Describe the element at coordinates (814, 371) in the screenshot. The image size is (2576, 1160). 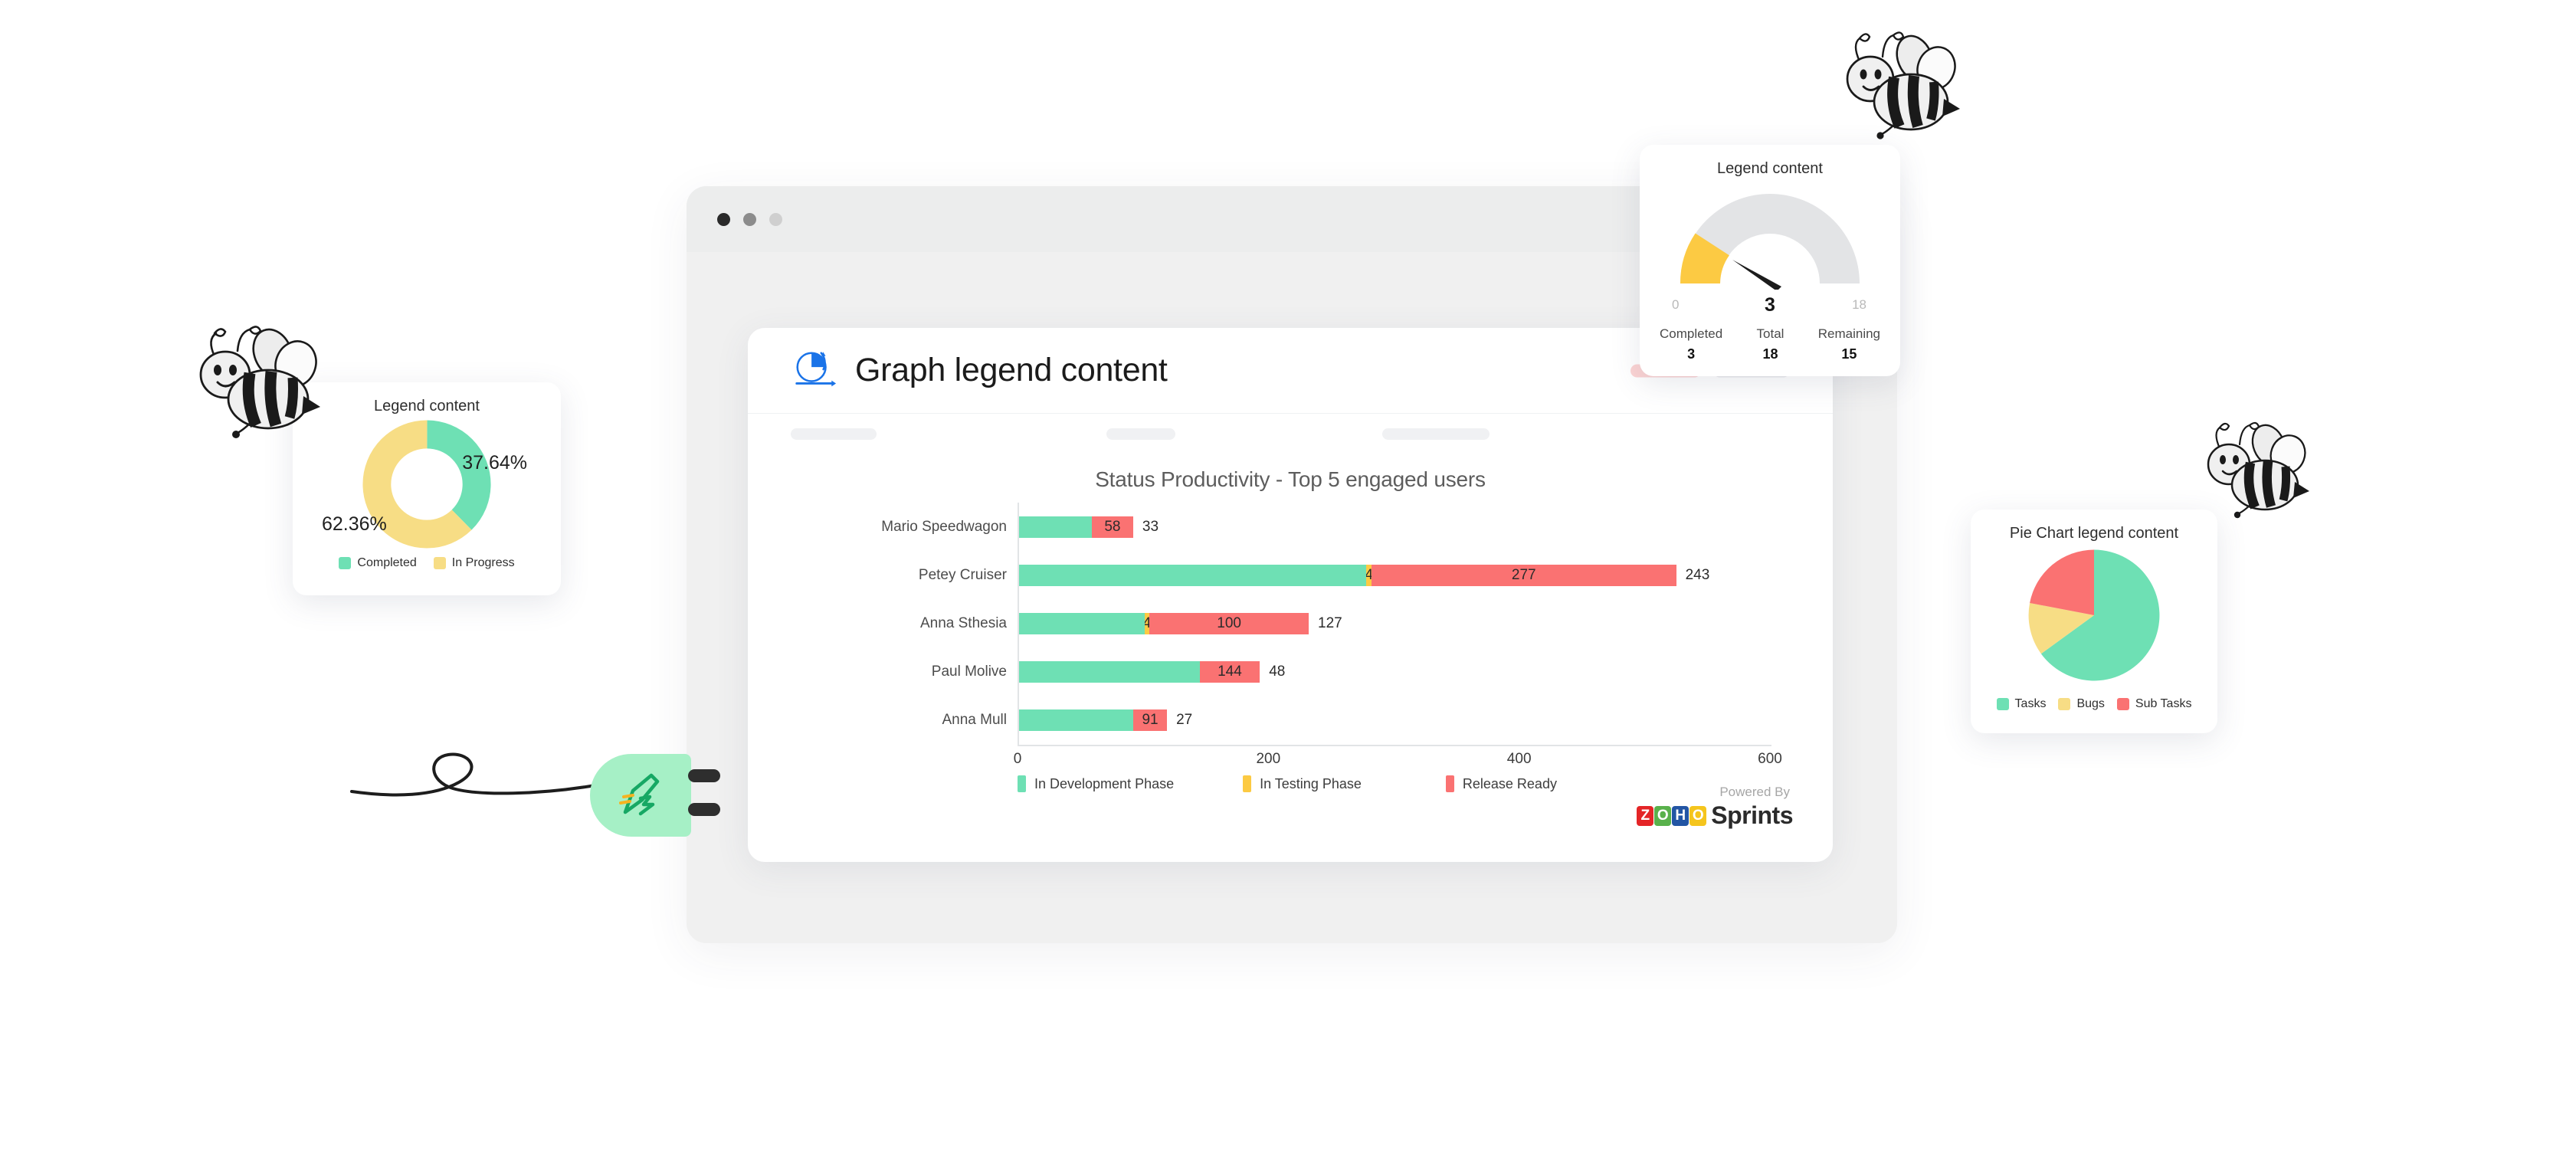
I see `pie-chart-refresh-icon` at that location.